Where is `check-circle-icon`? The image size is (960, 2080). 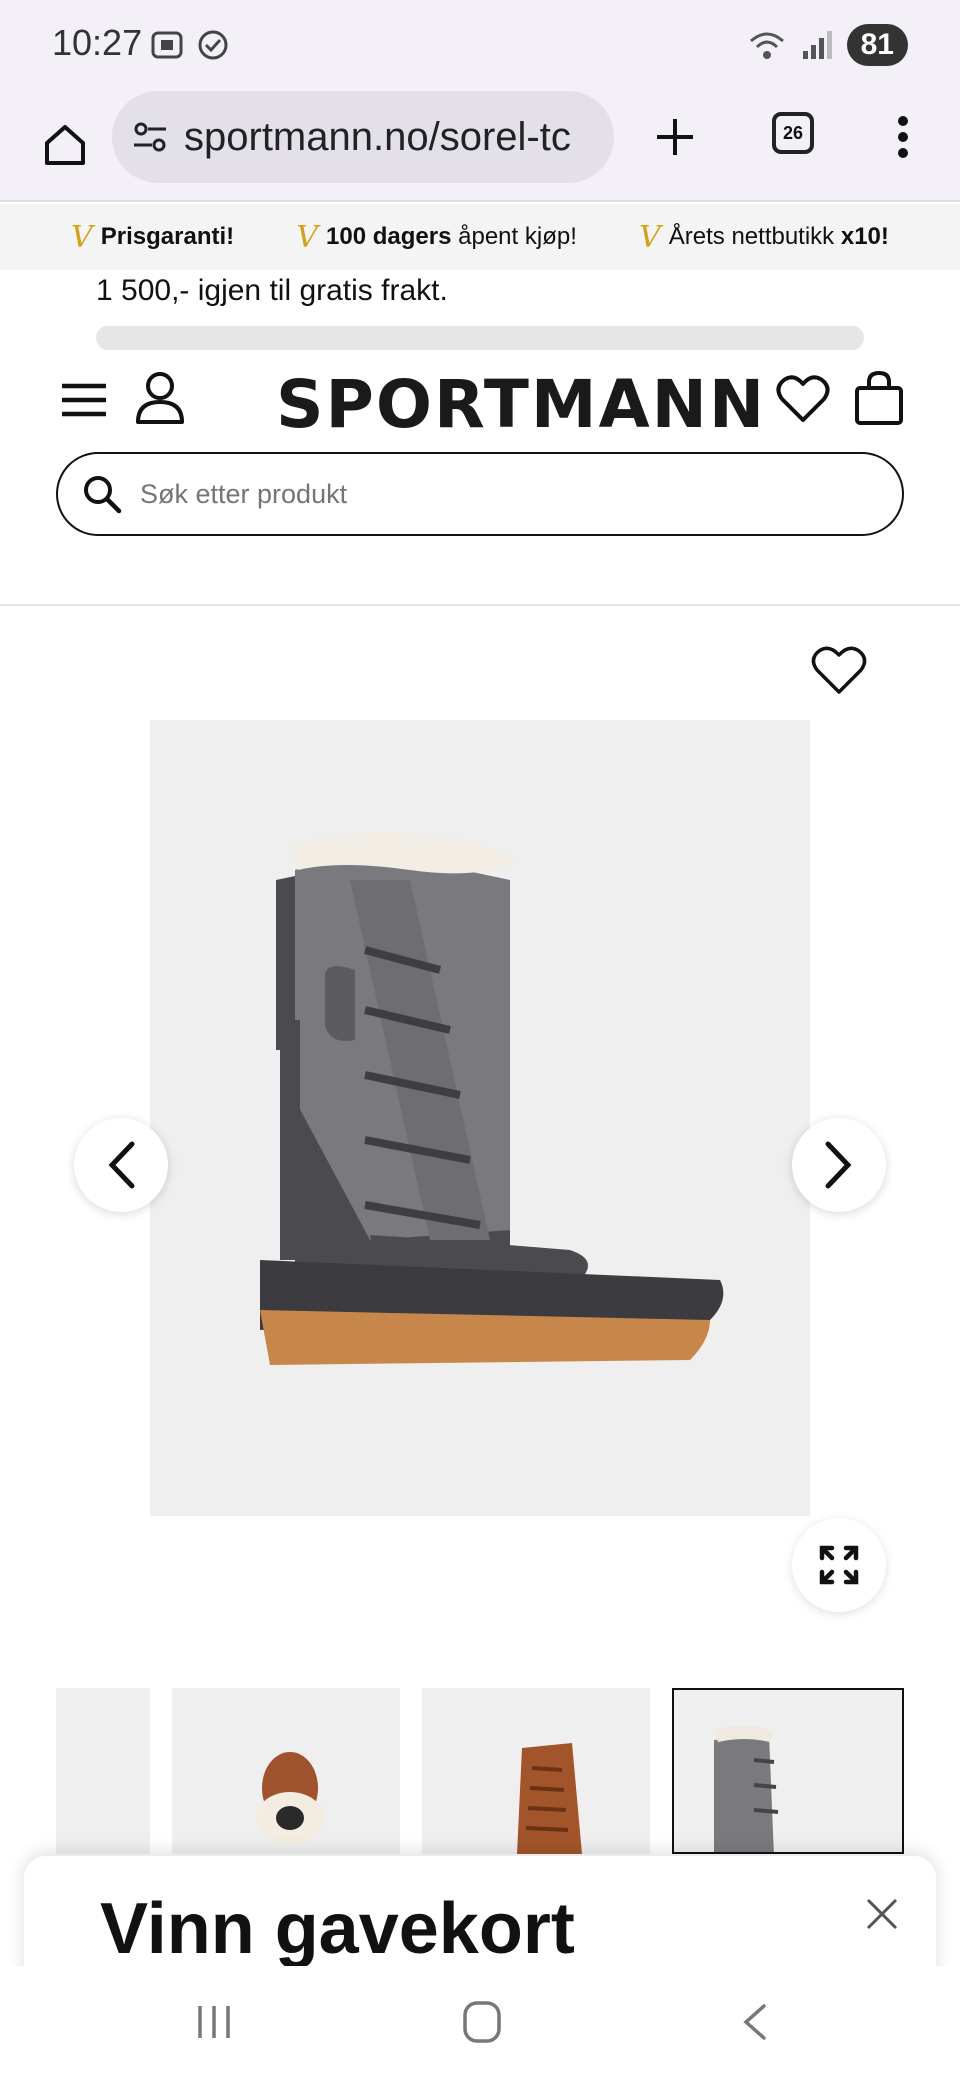
check-circle-icon is located at coordinates (213, 45).